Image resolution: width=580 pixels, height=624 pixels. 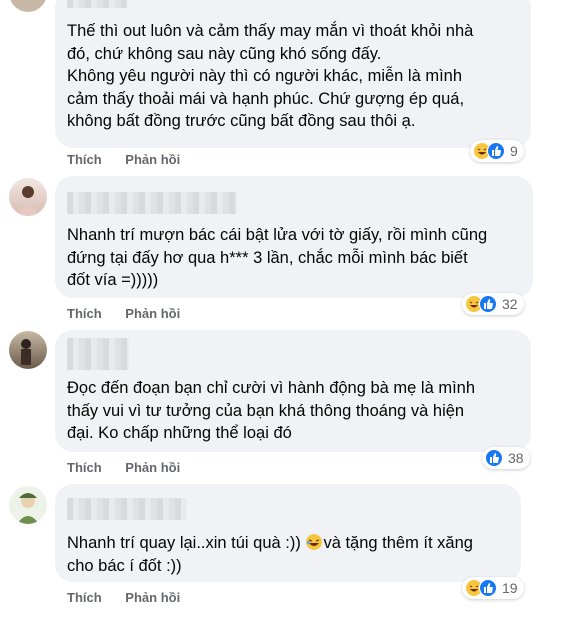 I want to click on comment-text-part: Nhanh trí quay lại..xin túi quà :)), so click(x=186, y=543).